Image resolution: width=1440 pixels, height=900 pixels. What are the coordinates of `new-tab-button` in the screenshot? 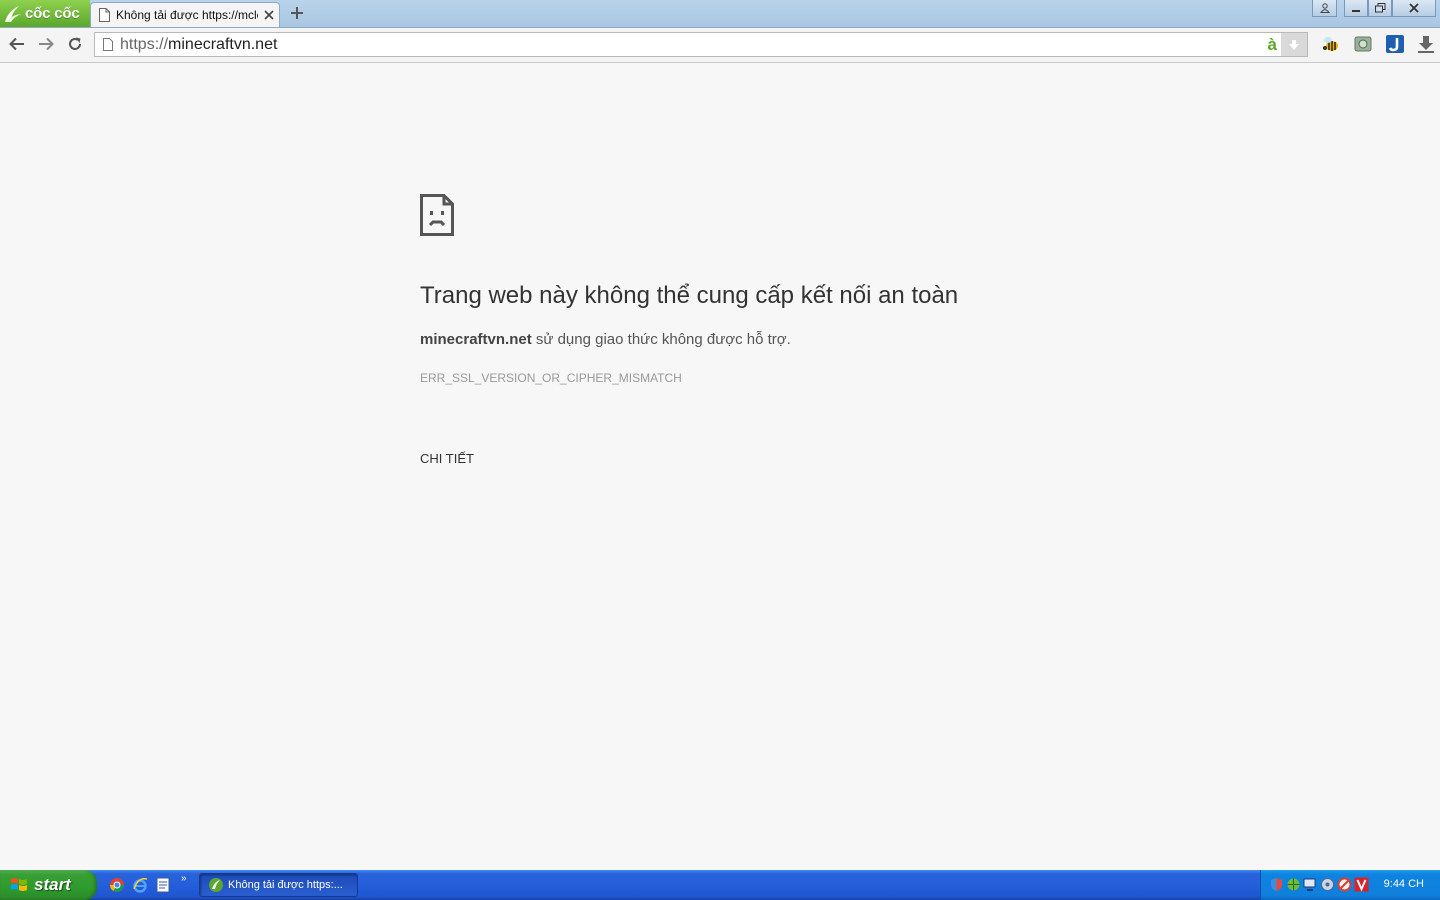 It's located at (297, 13).